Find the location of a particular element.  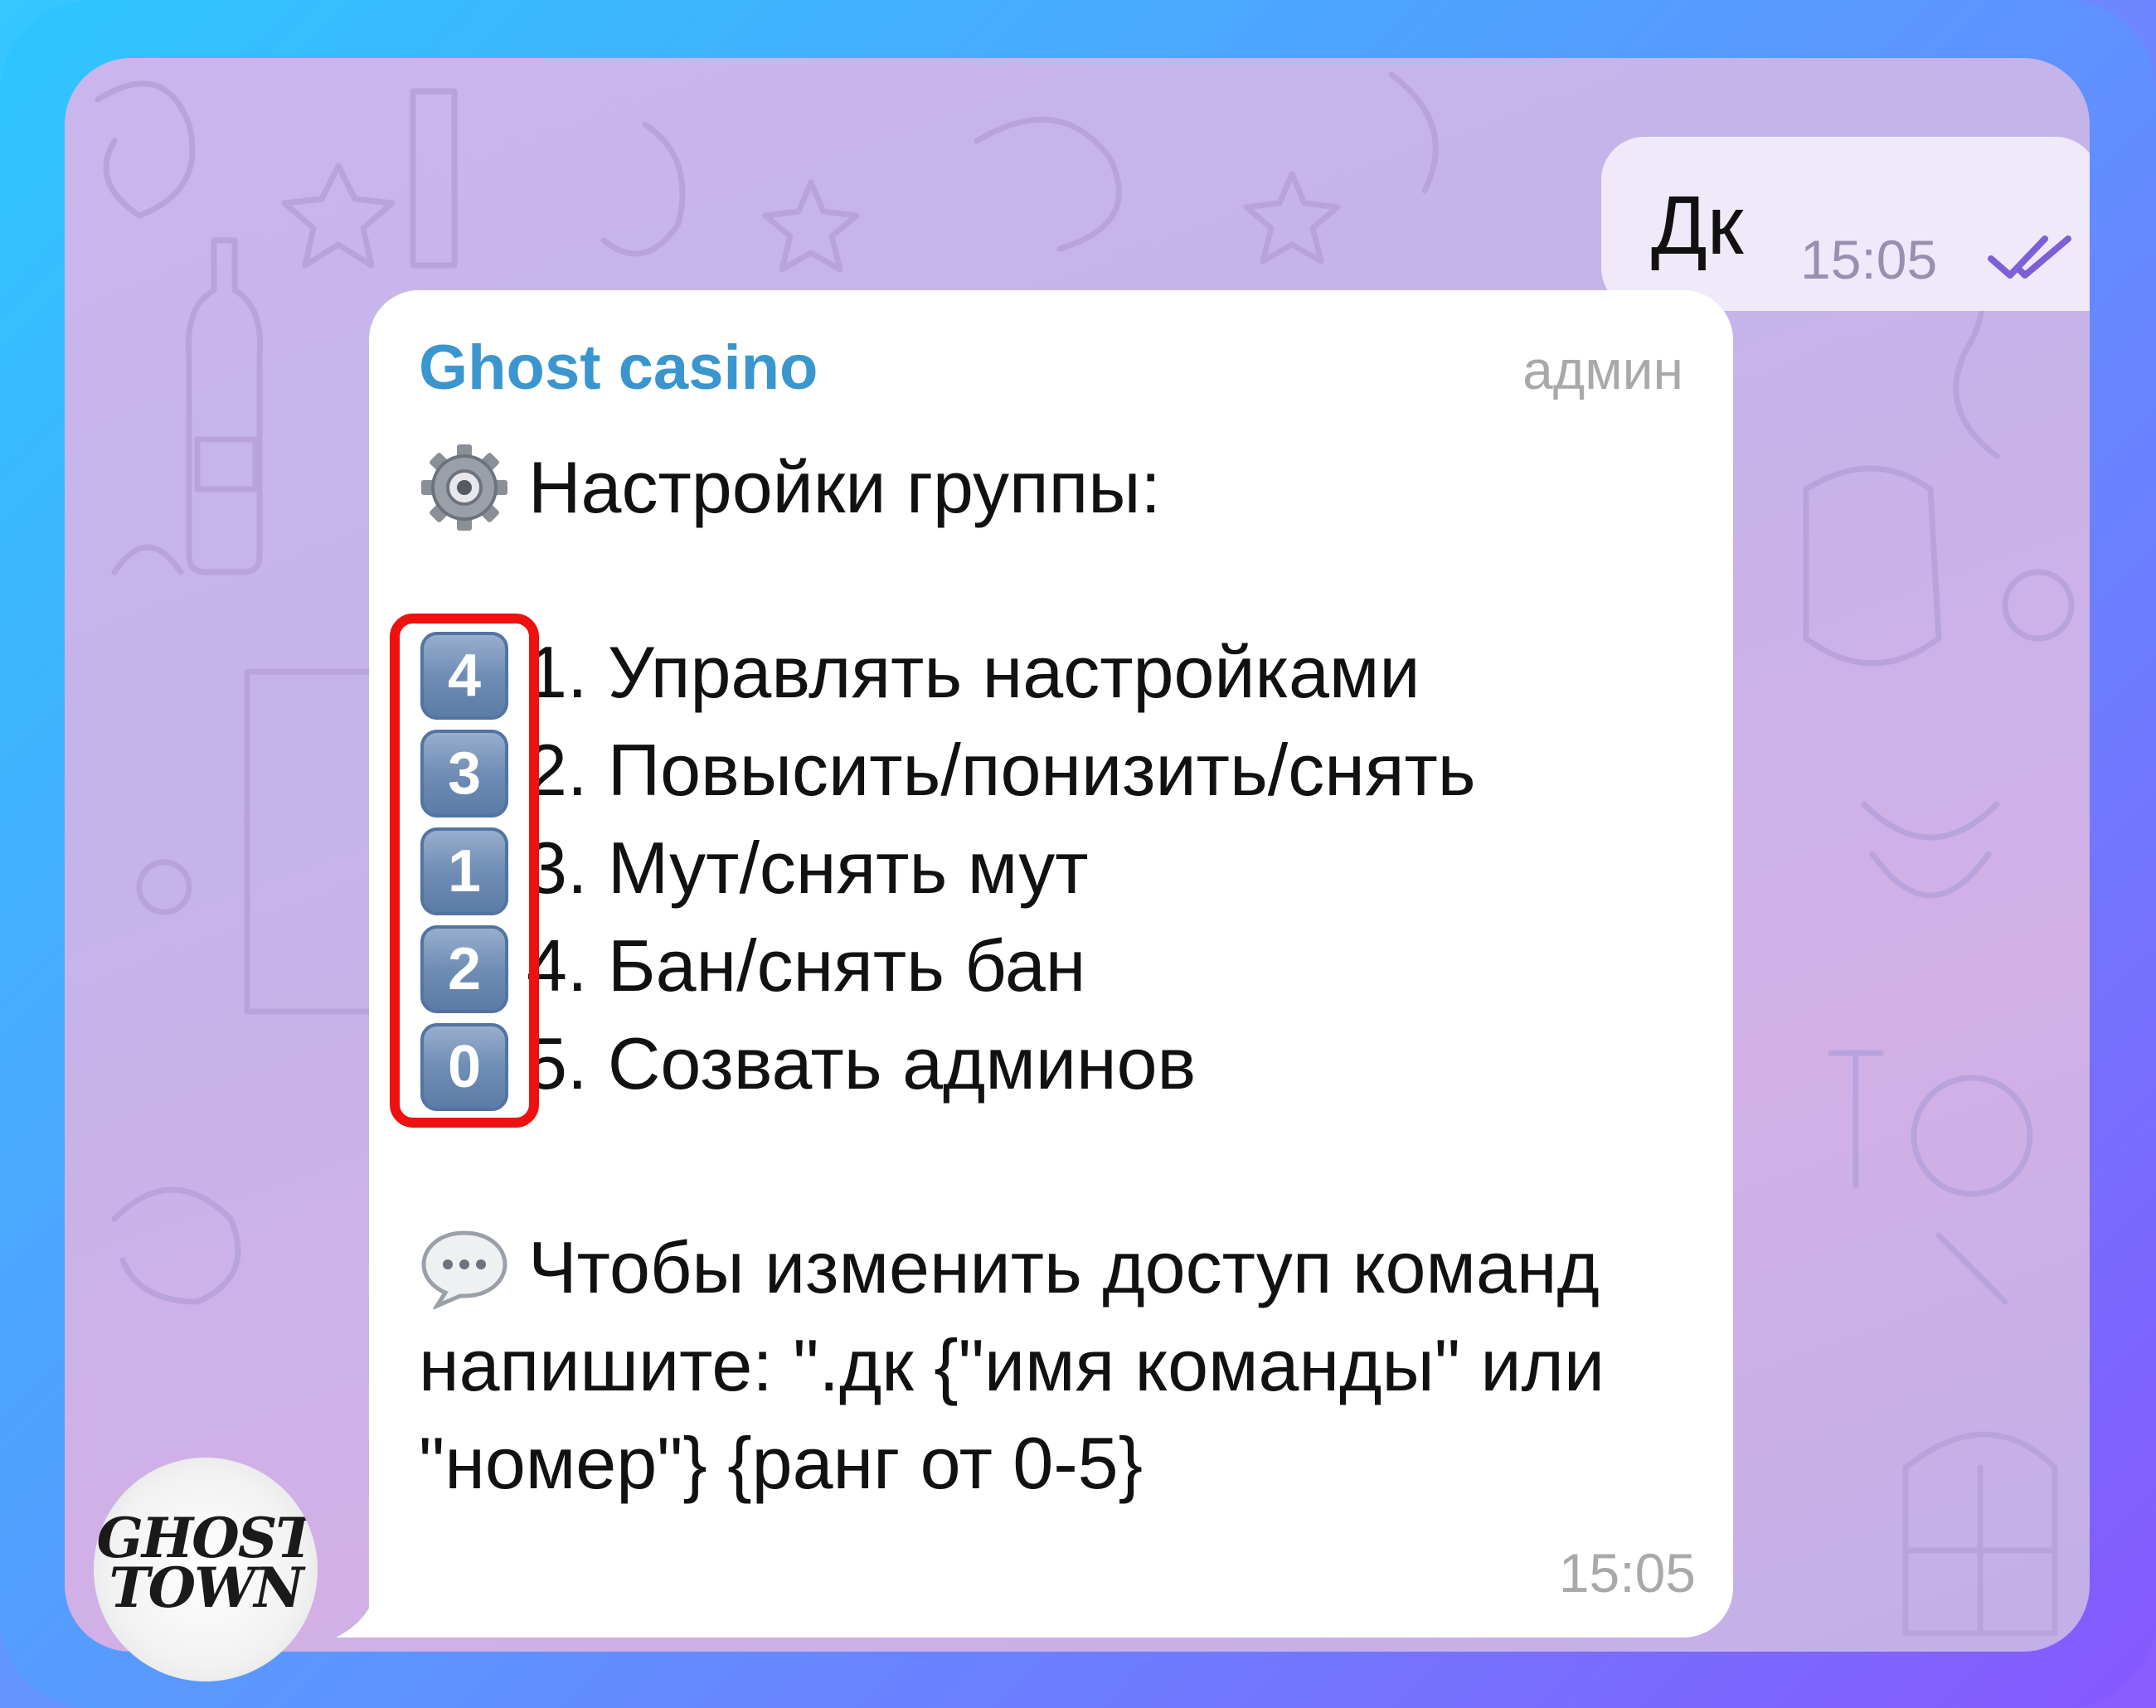

sender-name: Ghost casino is located at coordinates (618, 368).